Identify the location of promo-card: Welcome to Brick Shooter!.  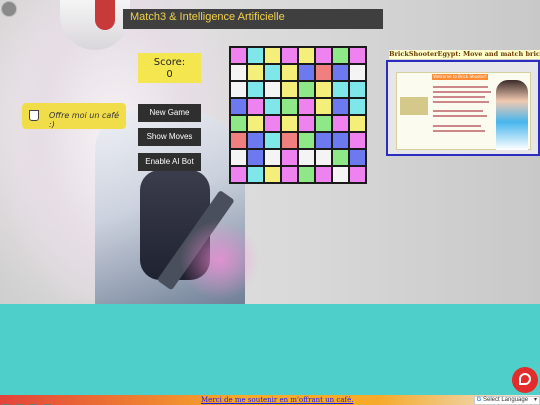
(463, 108).